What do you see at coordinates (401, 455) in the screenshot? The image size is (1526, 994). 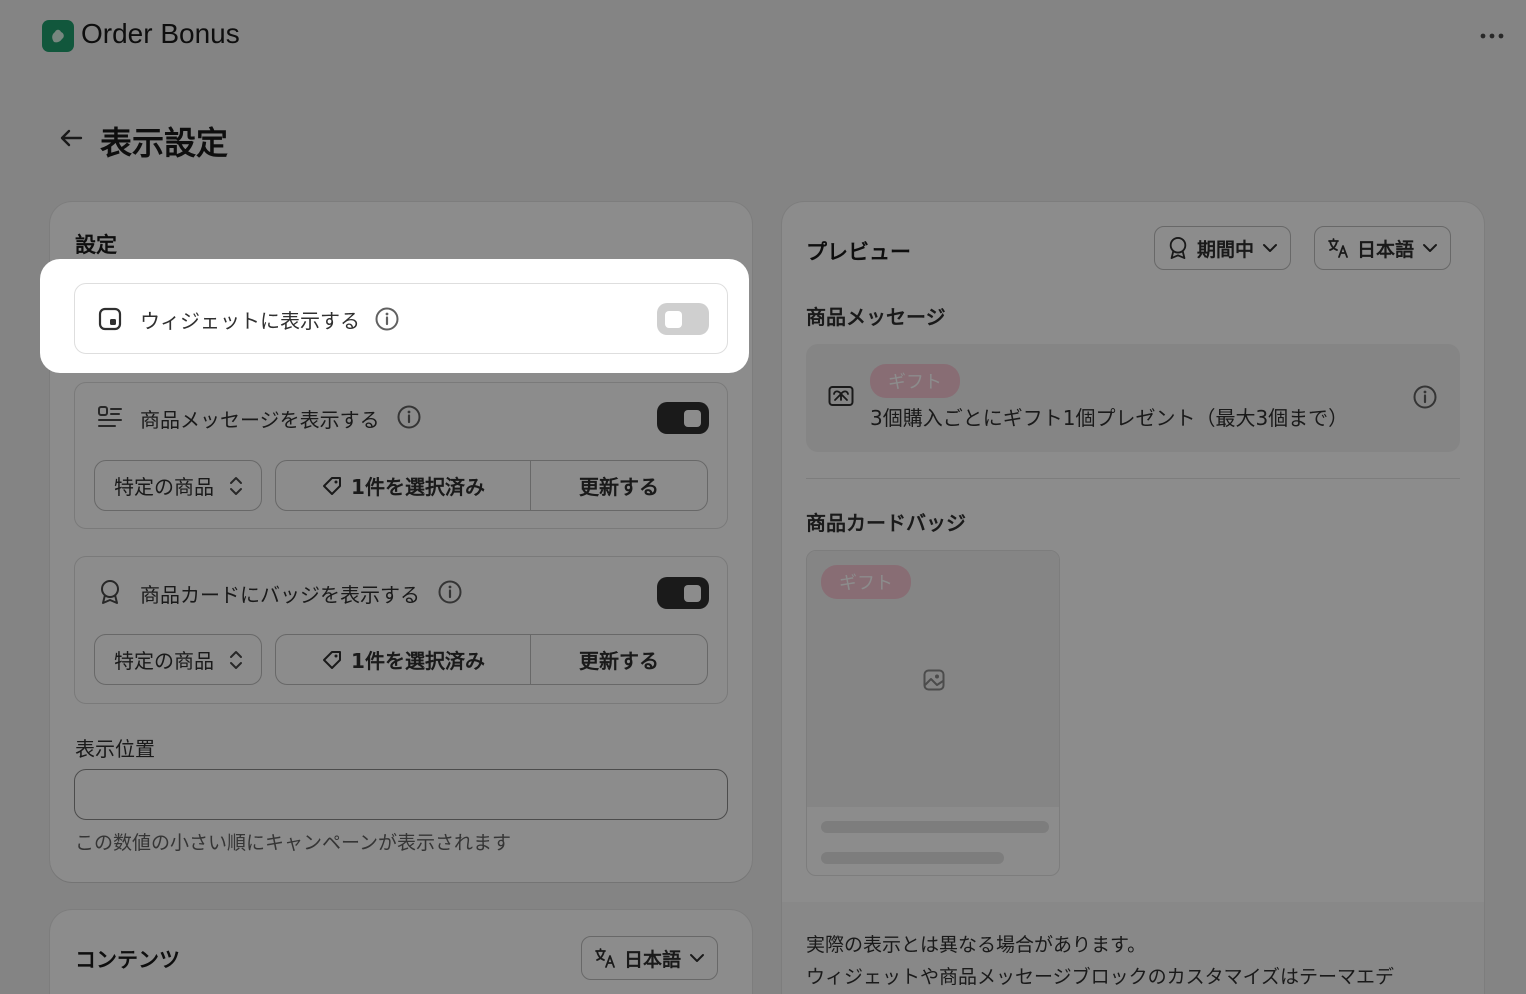 I see `product-message-setting: 商品メッセージを表示する 特定の商品 1件を選択済み 更新する` at bounding box center [401, 455].